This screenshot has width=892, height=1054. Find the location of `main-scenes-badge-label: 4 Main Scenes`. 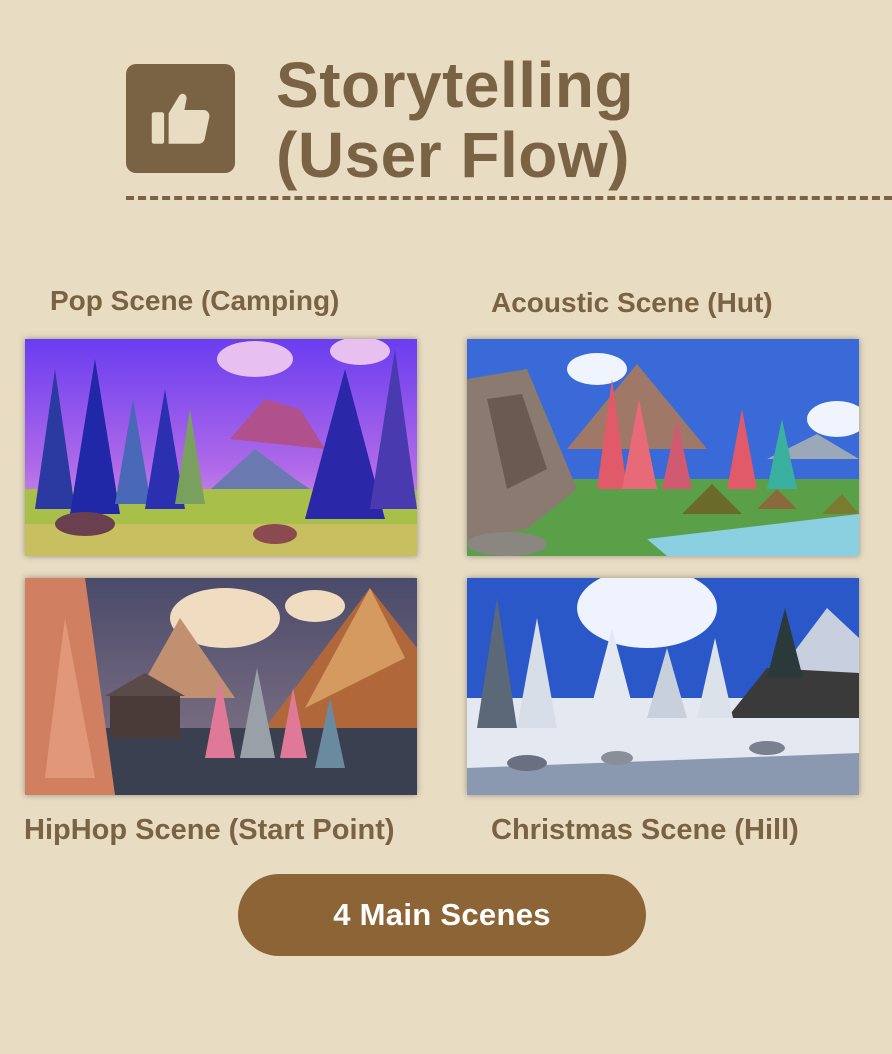

main-scenes-badge-label: 4 Main Scenes is located at coordinates (442, 914).